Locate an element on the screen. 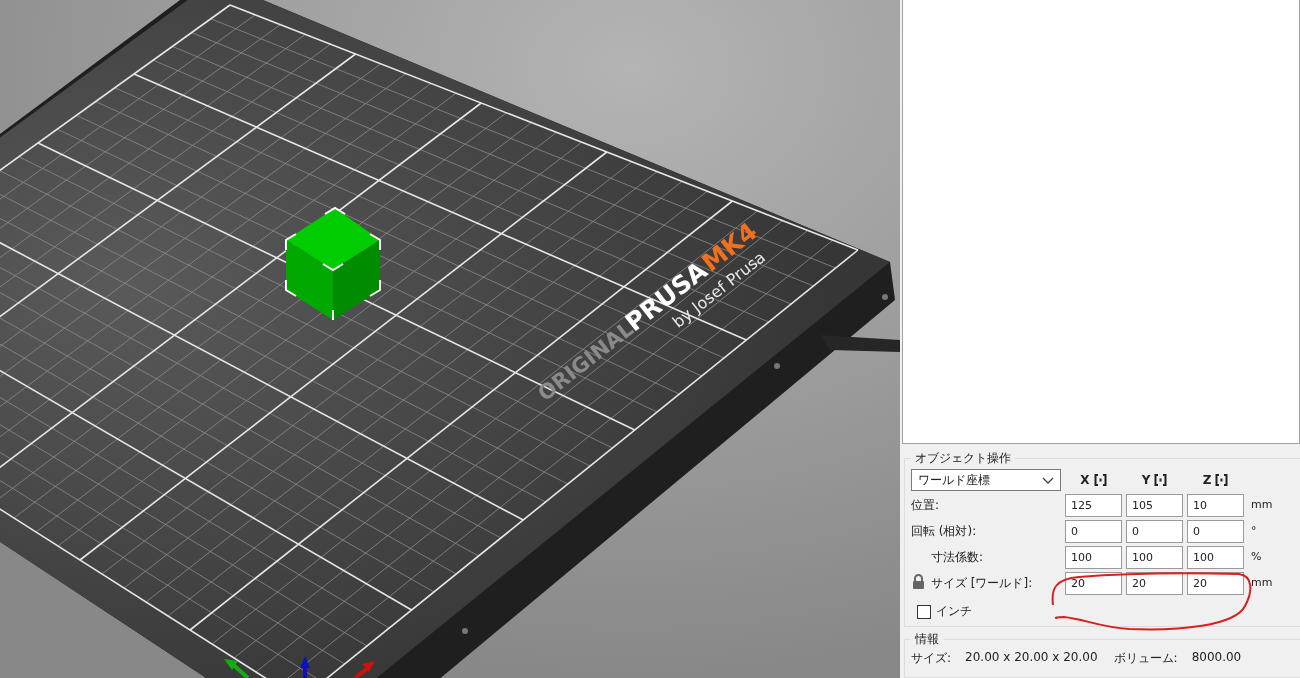 This screenshot has width=1300, height=678. row-label: 位置: is located at coordinates (925, 505).